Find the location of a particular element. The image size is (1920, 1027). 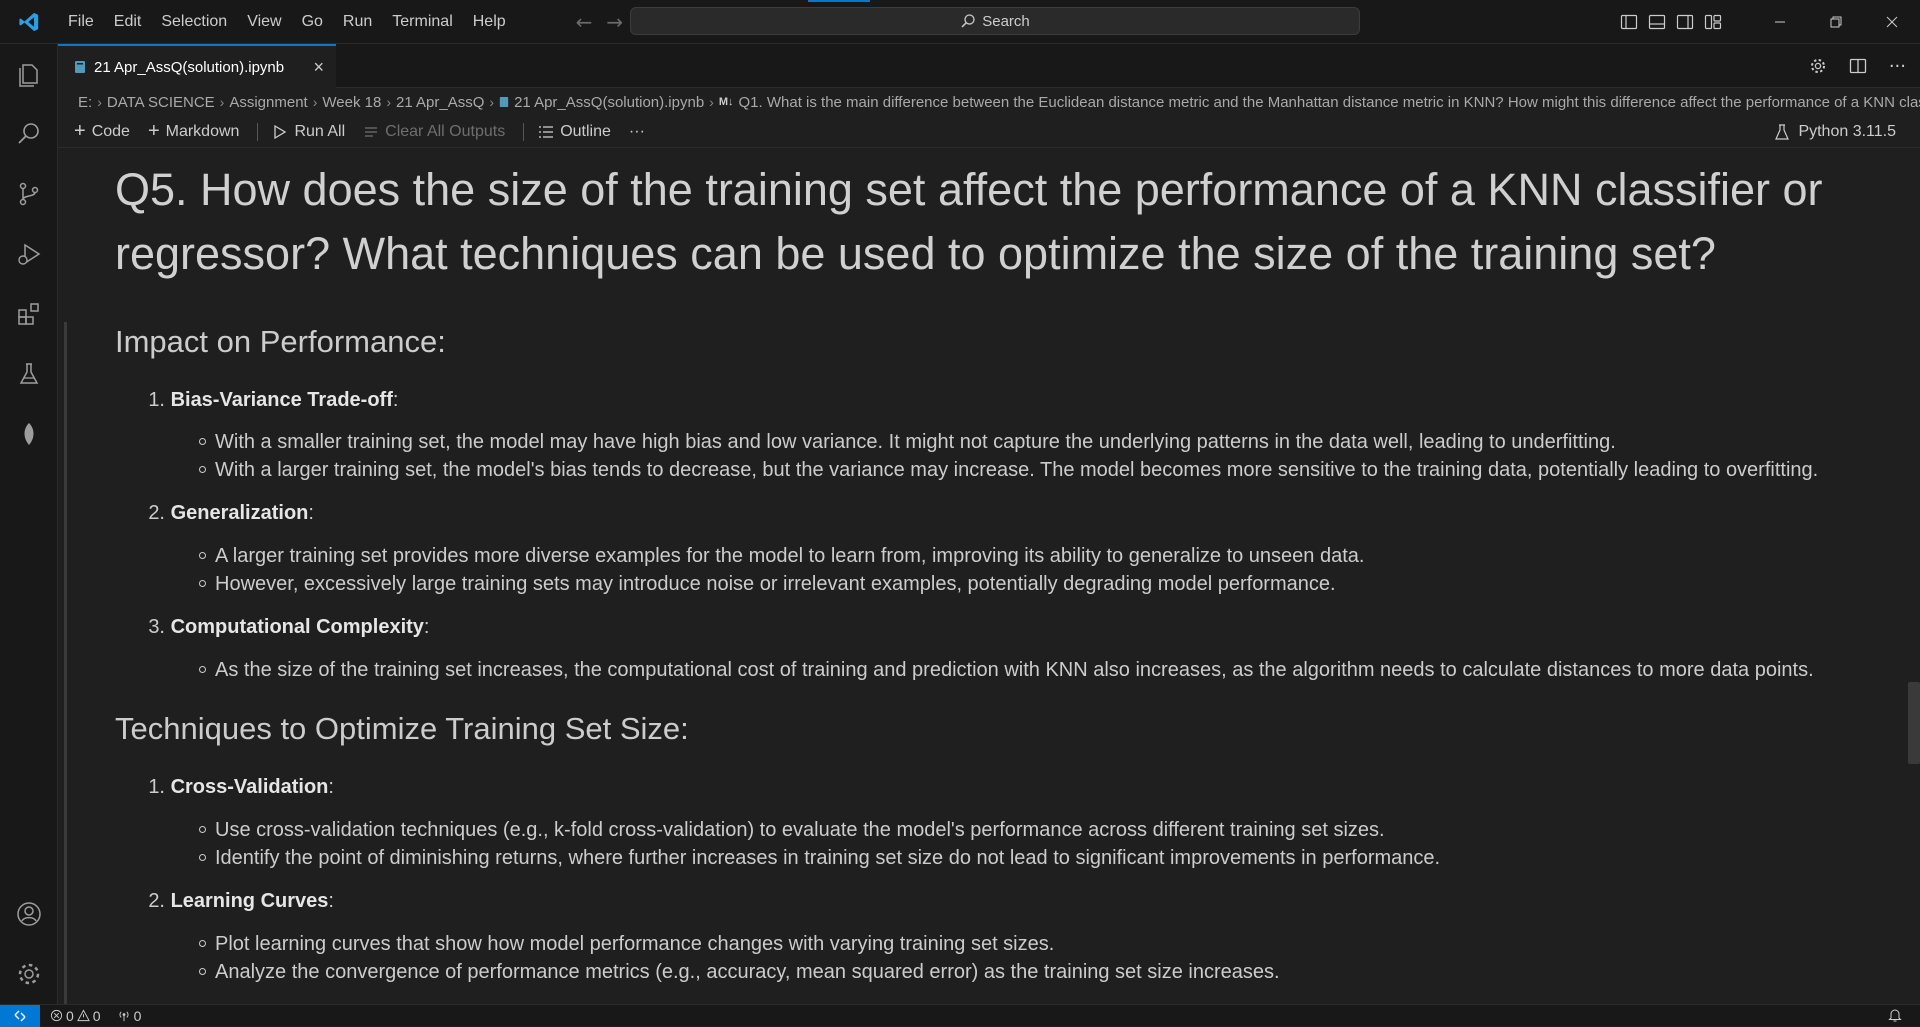

breadcrumb-file: 21 Apr_AssQ(solution).ipynb is located at coordinates (601, 102).